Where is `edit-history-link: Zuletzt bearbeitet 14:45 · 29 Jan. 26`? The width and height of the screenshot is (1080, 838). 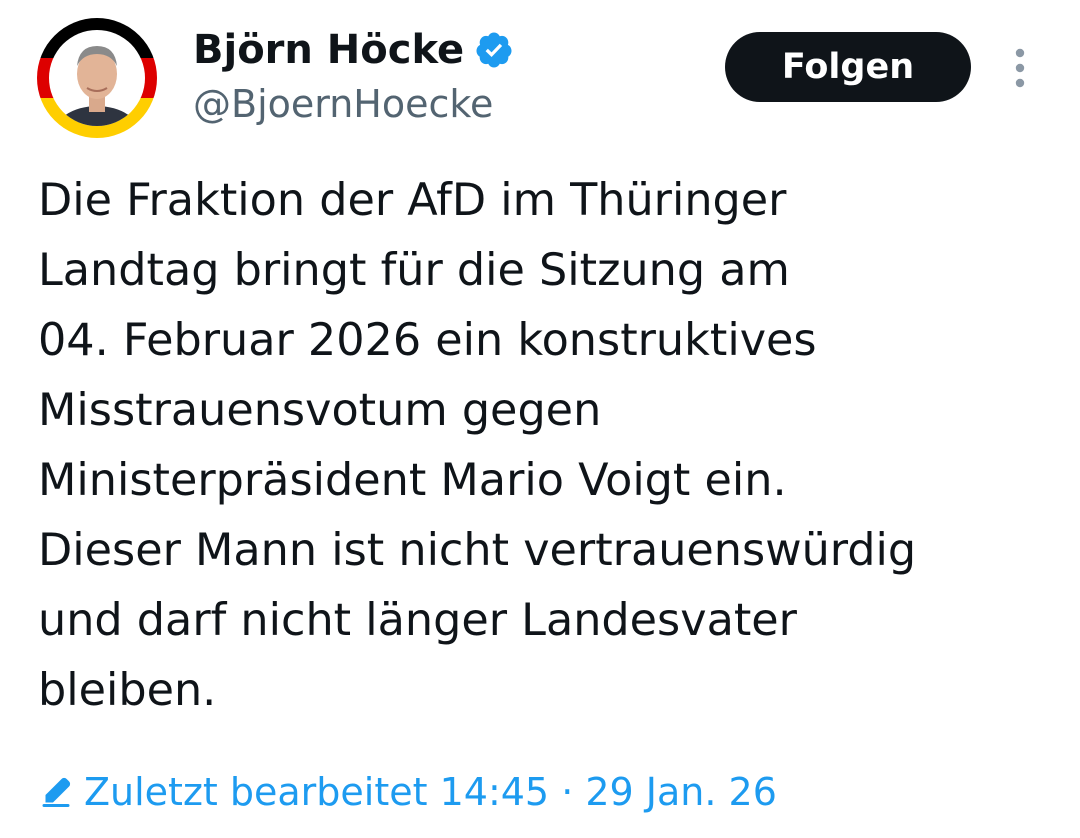 edit-history-link: Zuletzt bearbeitet 14:45 · 29 Jan. 26 is located at coordinates (407, 792).